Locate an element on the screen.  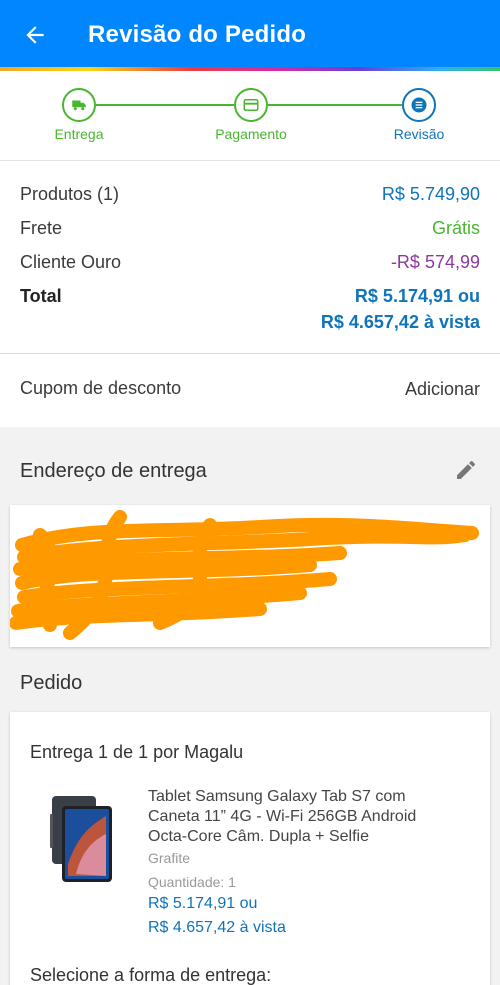
arrow-left-icon is located at coordinates (35, 35).